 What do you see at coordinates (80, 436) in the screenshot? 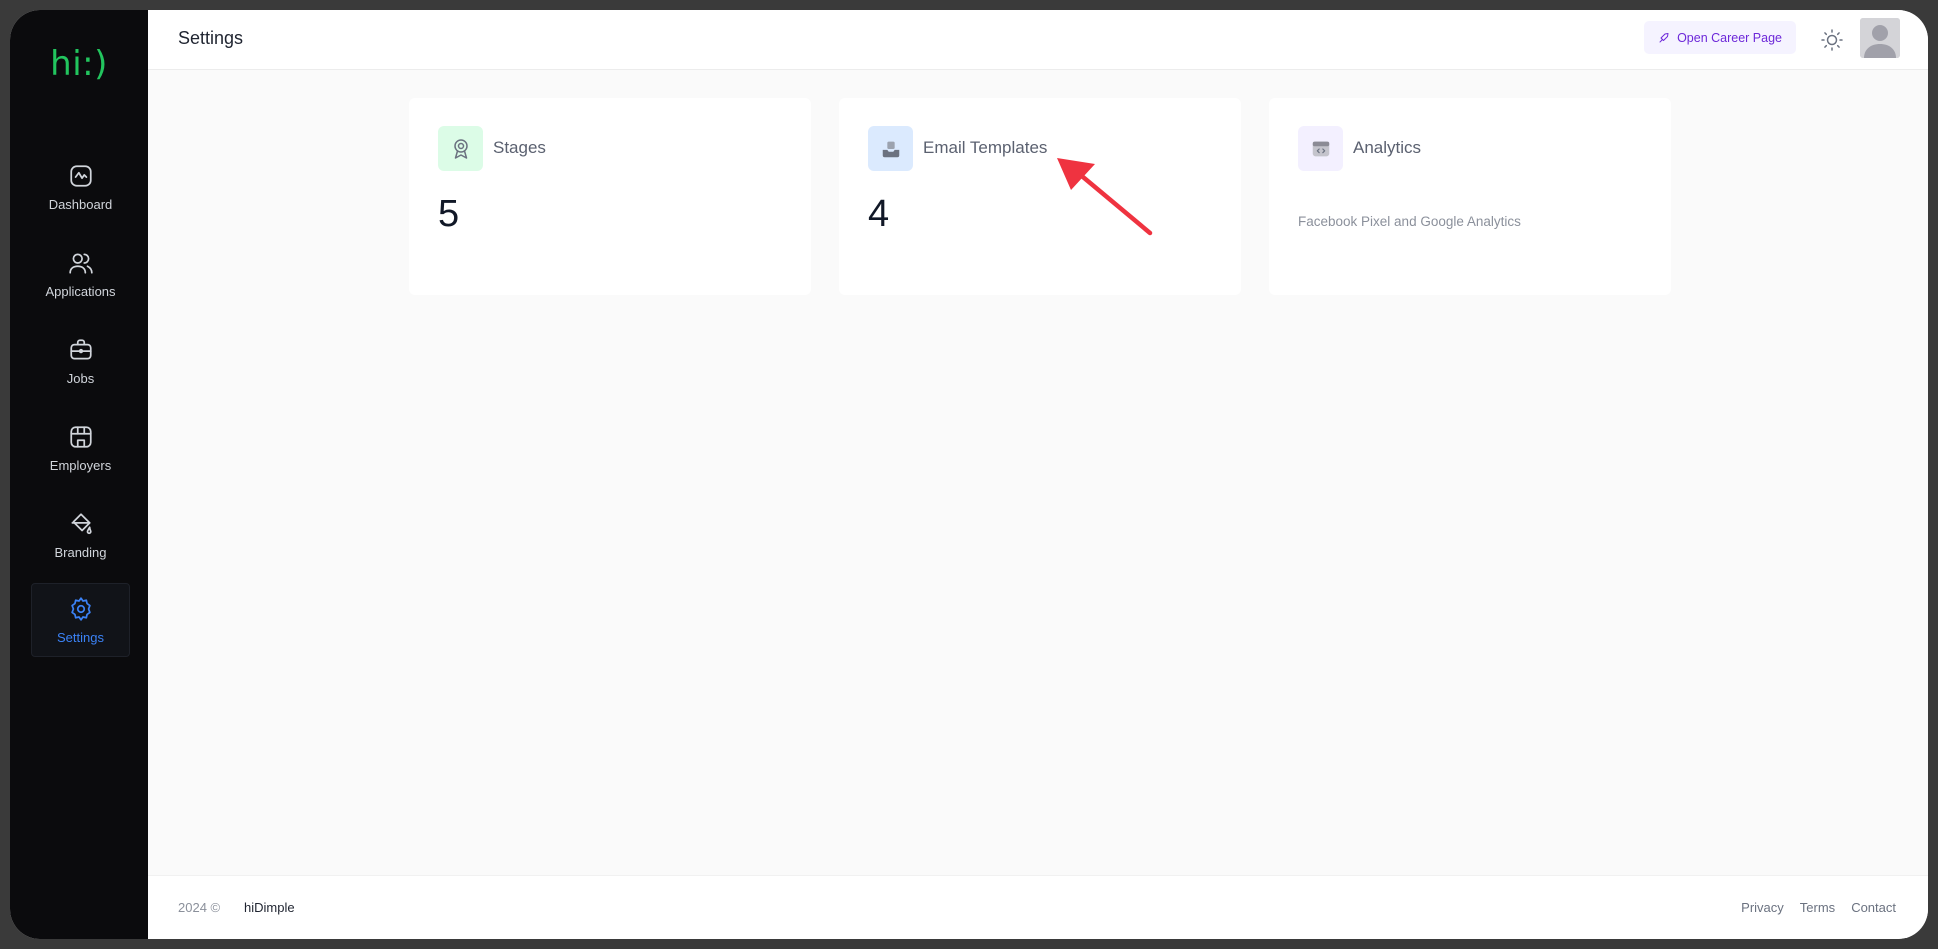
I see `store-icon` at bounding box center [80, 436].